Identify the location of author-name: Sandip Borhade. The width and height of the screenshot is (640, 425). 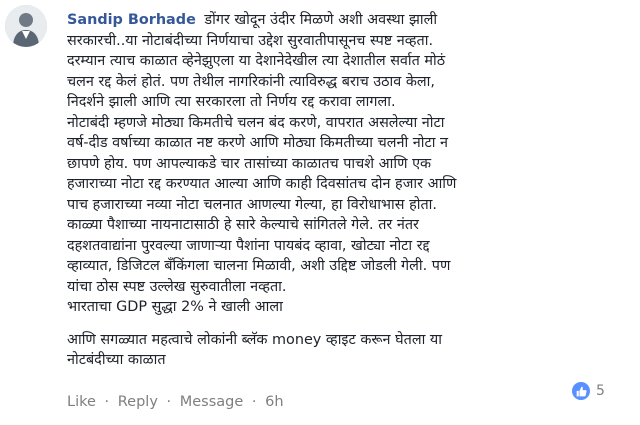
(131, 20).